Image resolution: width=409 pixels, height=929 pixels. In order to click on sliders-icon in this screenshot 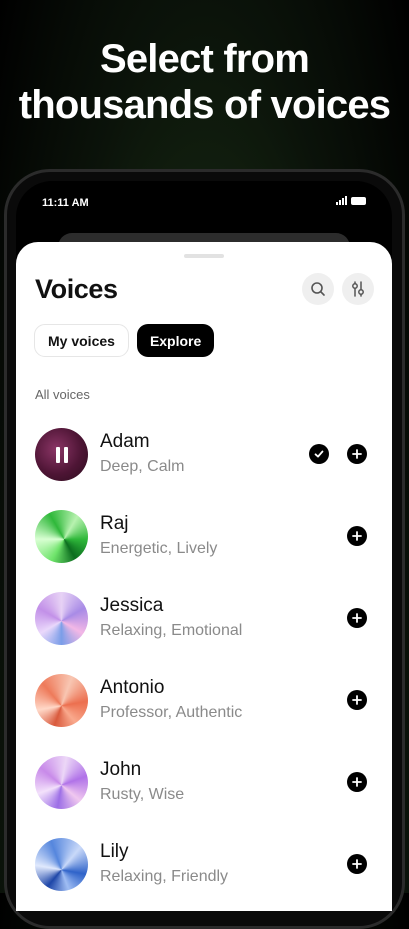, I will do `click(358, 289)`.